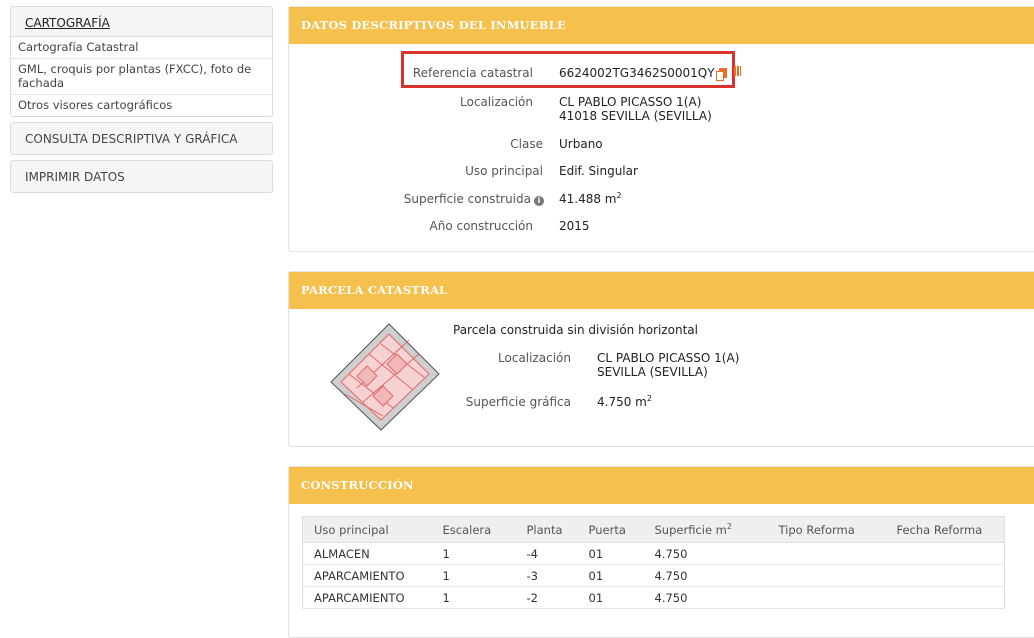 The width and height of the screenshot is (1034, 638). What do you see at coordinates (504, 171) in the screenshot?
I see `uso-principal-label: Uso principal` at bounding box center [504, 171].